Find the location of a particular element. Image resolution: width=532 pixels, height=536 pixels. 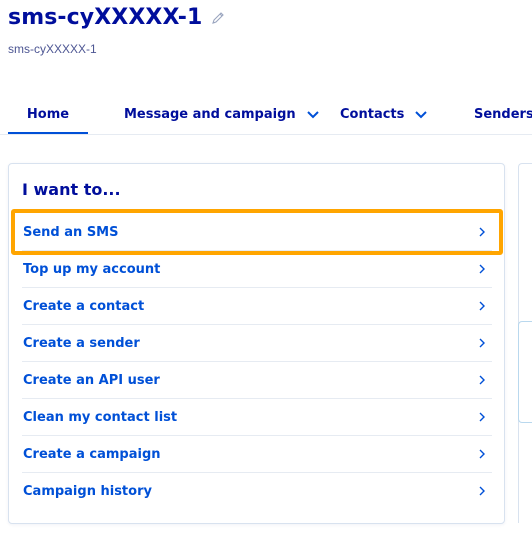

tab-contacts: Contacts is located at coordinates (384, 114).